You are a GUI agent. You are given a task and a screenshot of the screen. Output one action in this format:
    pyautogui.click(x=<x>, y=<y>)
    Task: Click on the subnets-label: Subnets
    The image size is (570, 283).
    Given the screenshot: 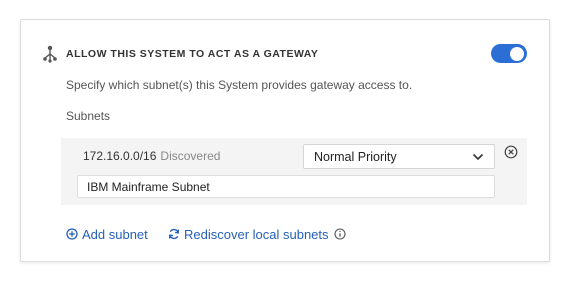 What is the action you would take?
    pyautogui.click(x=88, y=116)
    